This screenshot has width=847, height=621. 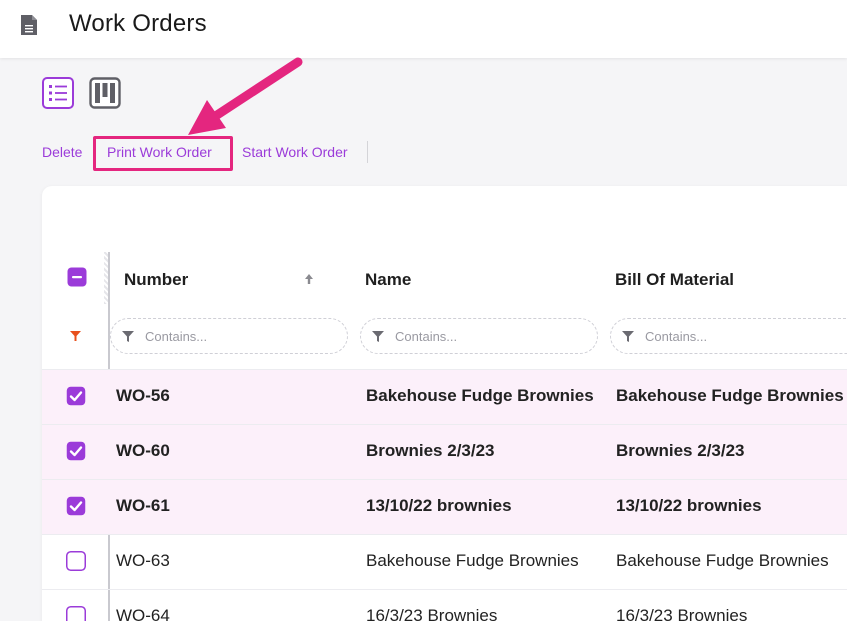 What do you see at coordinates (309, 279) in the screenshot?
I see `sort-ascending-icon` at bounding box center [309, 279].